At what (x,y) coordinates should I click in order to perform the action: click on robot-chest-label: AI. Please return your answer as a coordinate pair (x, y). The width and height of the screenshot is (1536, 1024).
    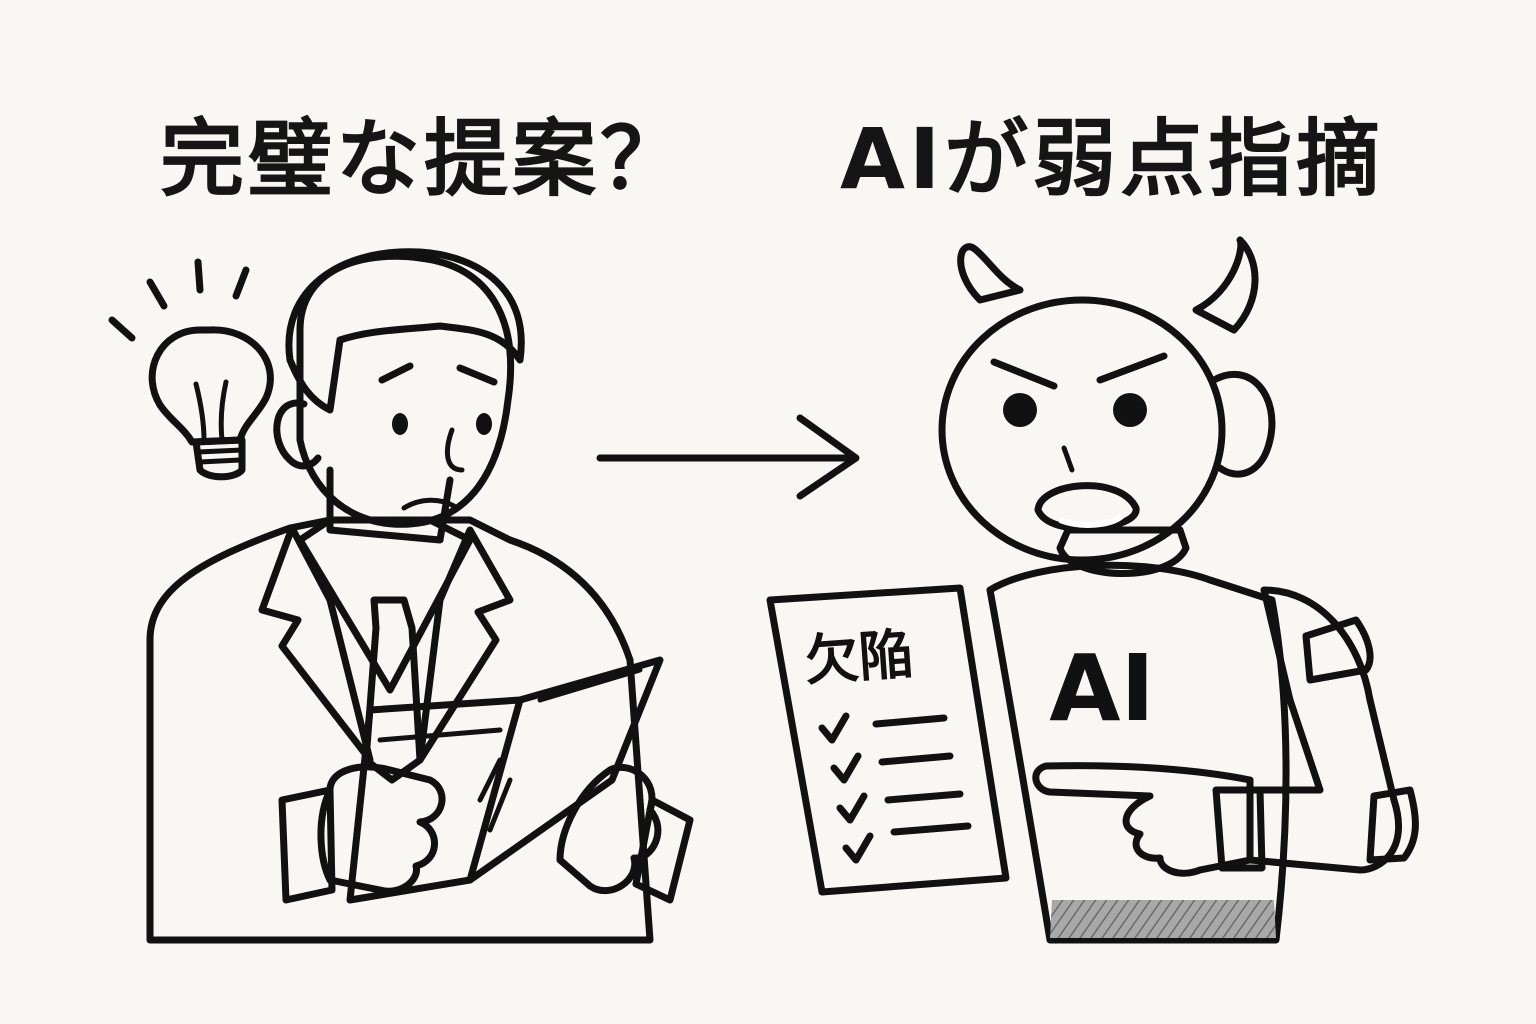
    Looking at the image, I should click on (1101, 688).